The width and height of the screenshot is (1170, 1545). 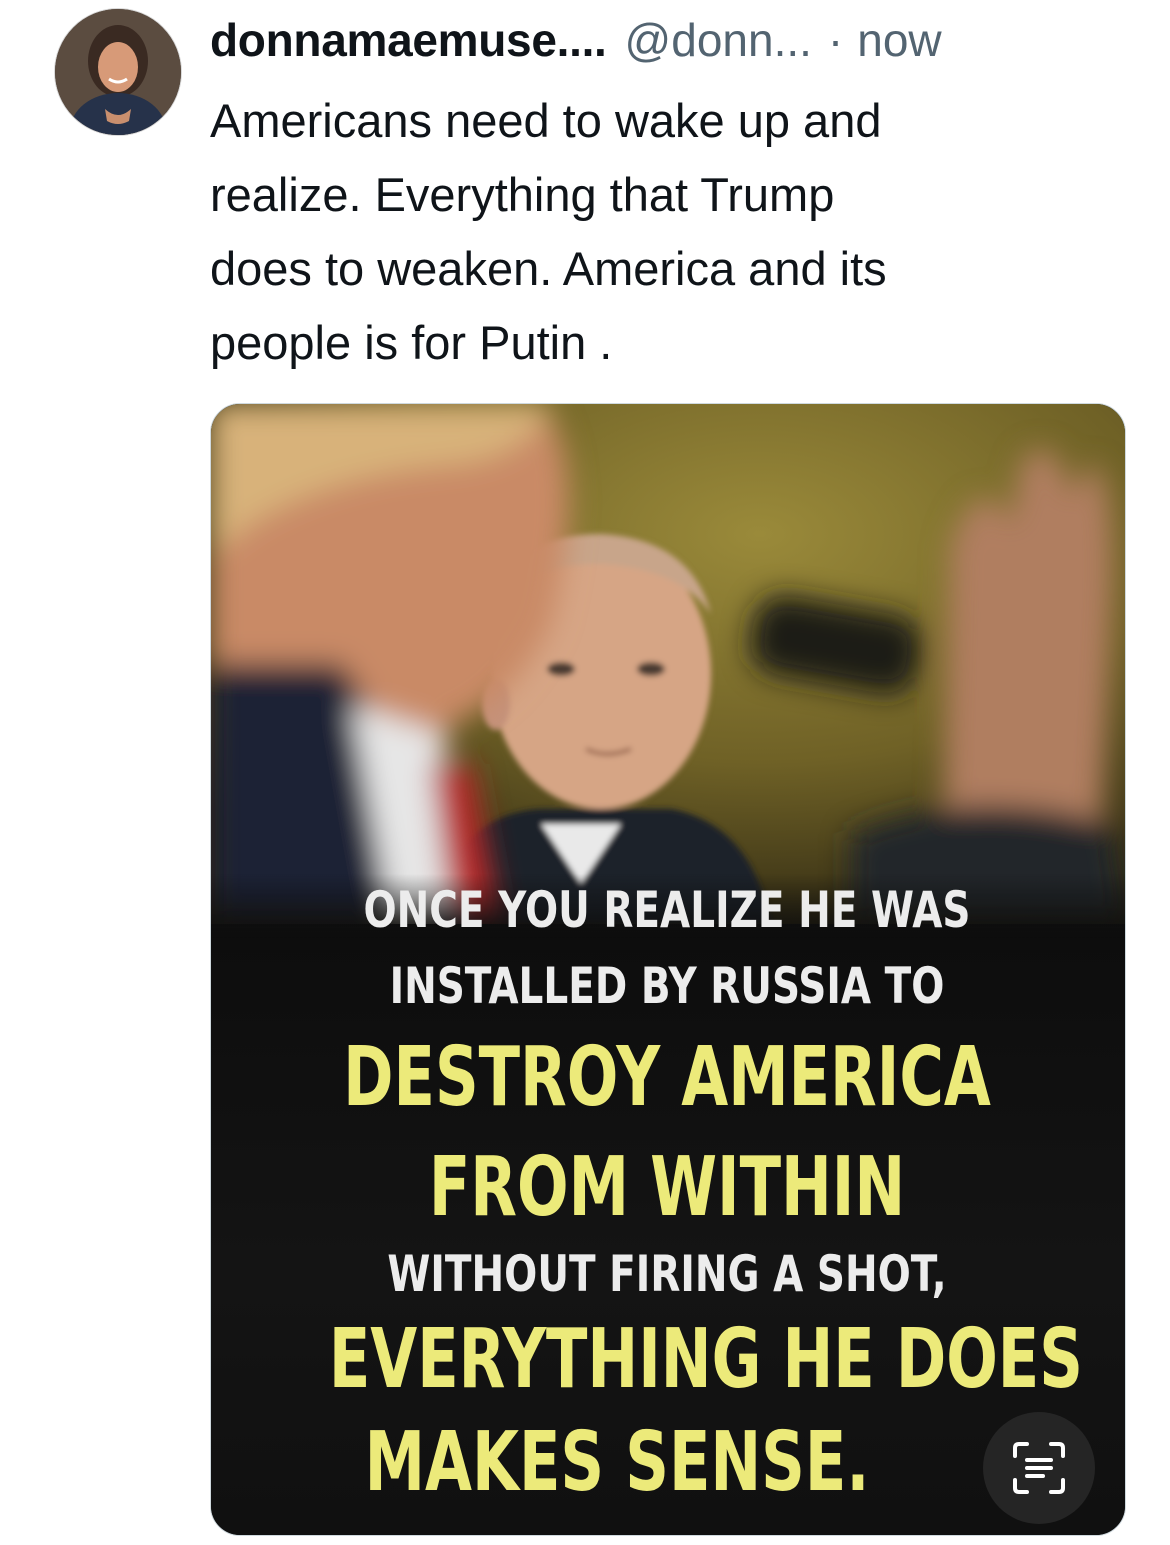 I want to click on avatar, so click(x=118, y=72).